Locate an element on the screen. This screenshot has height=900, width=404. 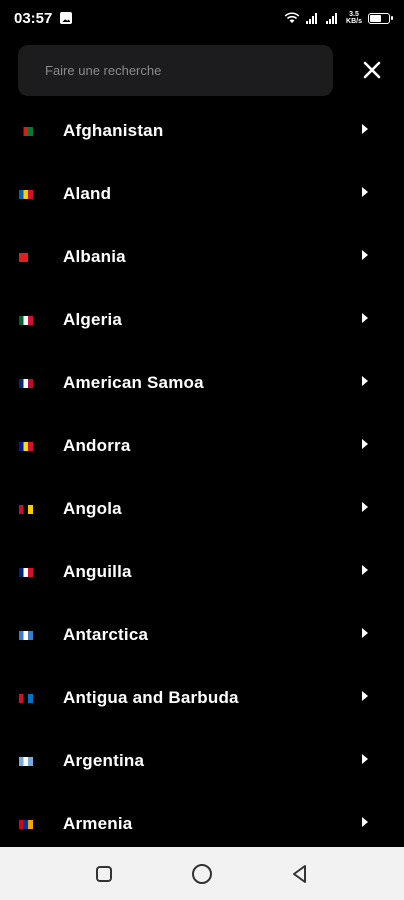
country-name: American Samoa is located at coordinates (133, 382).